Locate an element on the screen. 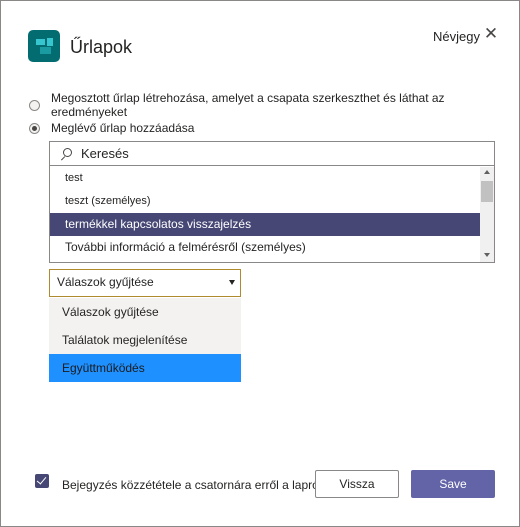  close-icon: ✕ is located at coordinates (491, 34).